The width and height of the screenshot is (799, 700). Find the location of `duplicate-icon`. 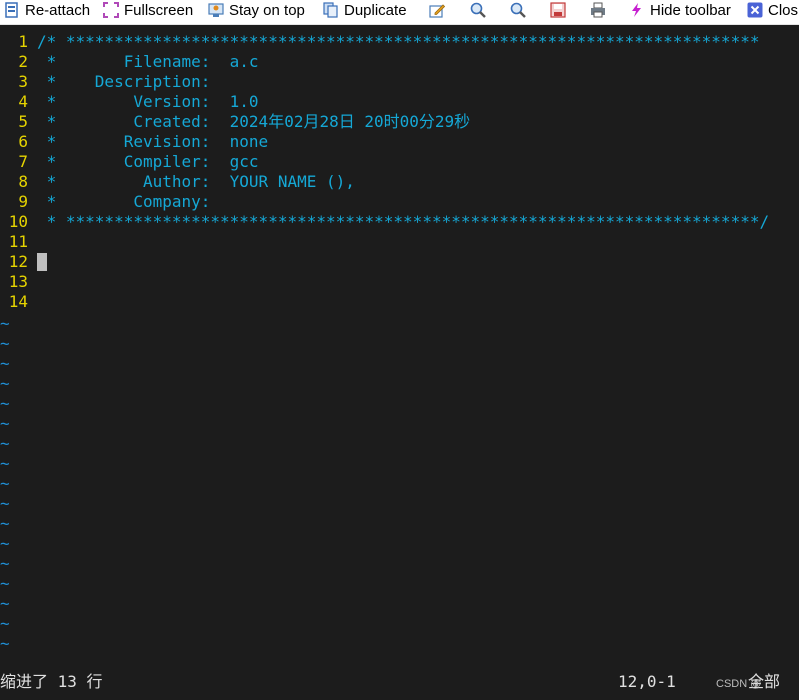

duplicate-icon is located at coordinates (331, 10).